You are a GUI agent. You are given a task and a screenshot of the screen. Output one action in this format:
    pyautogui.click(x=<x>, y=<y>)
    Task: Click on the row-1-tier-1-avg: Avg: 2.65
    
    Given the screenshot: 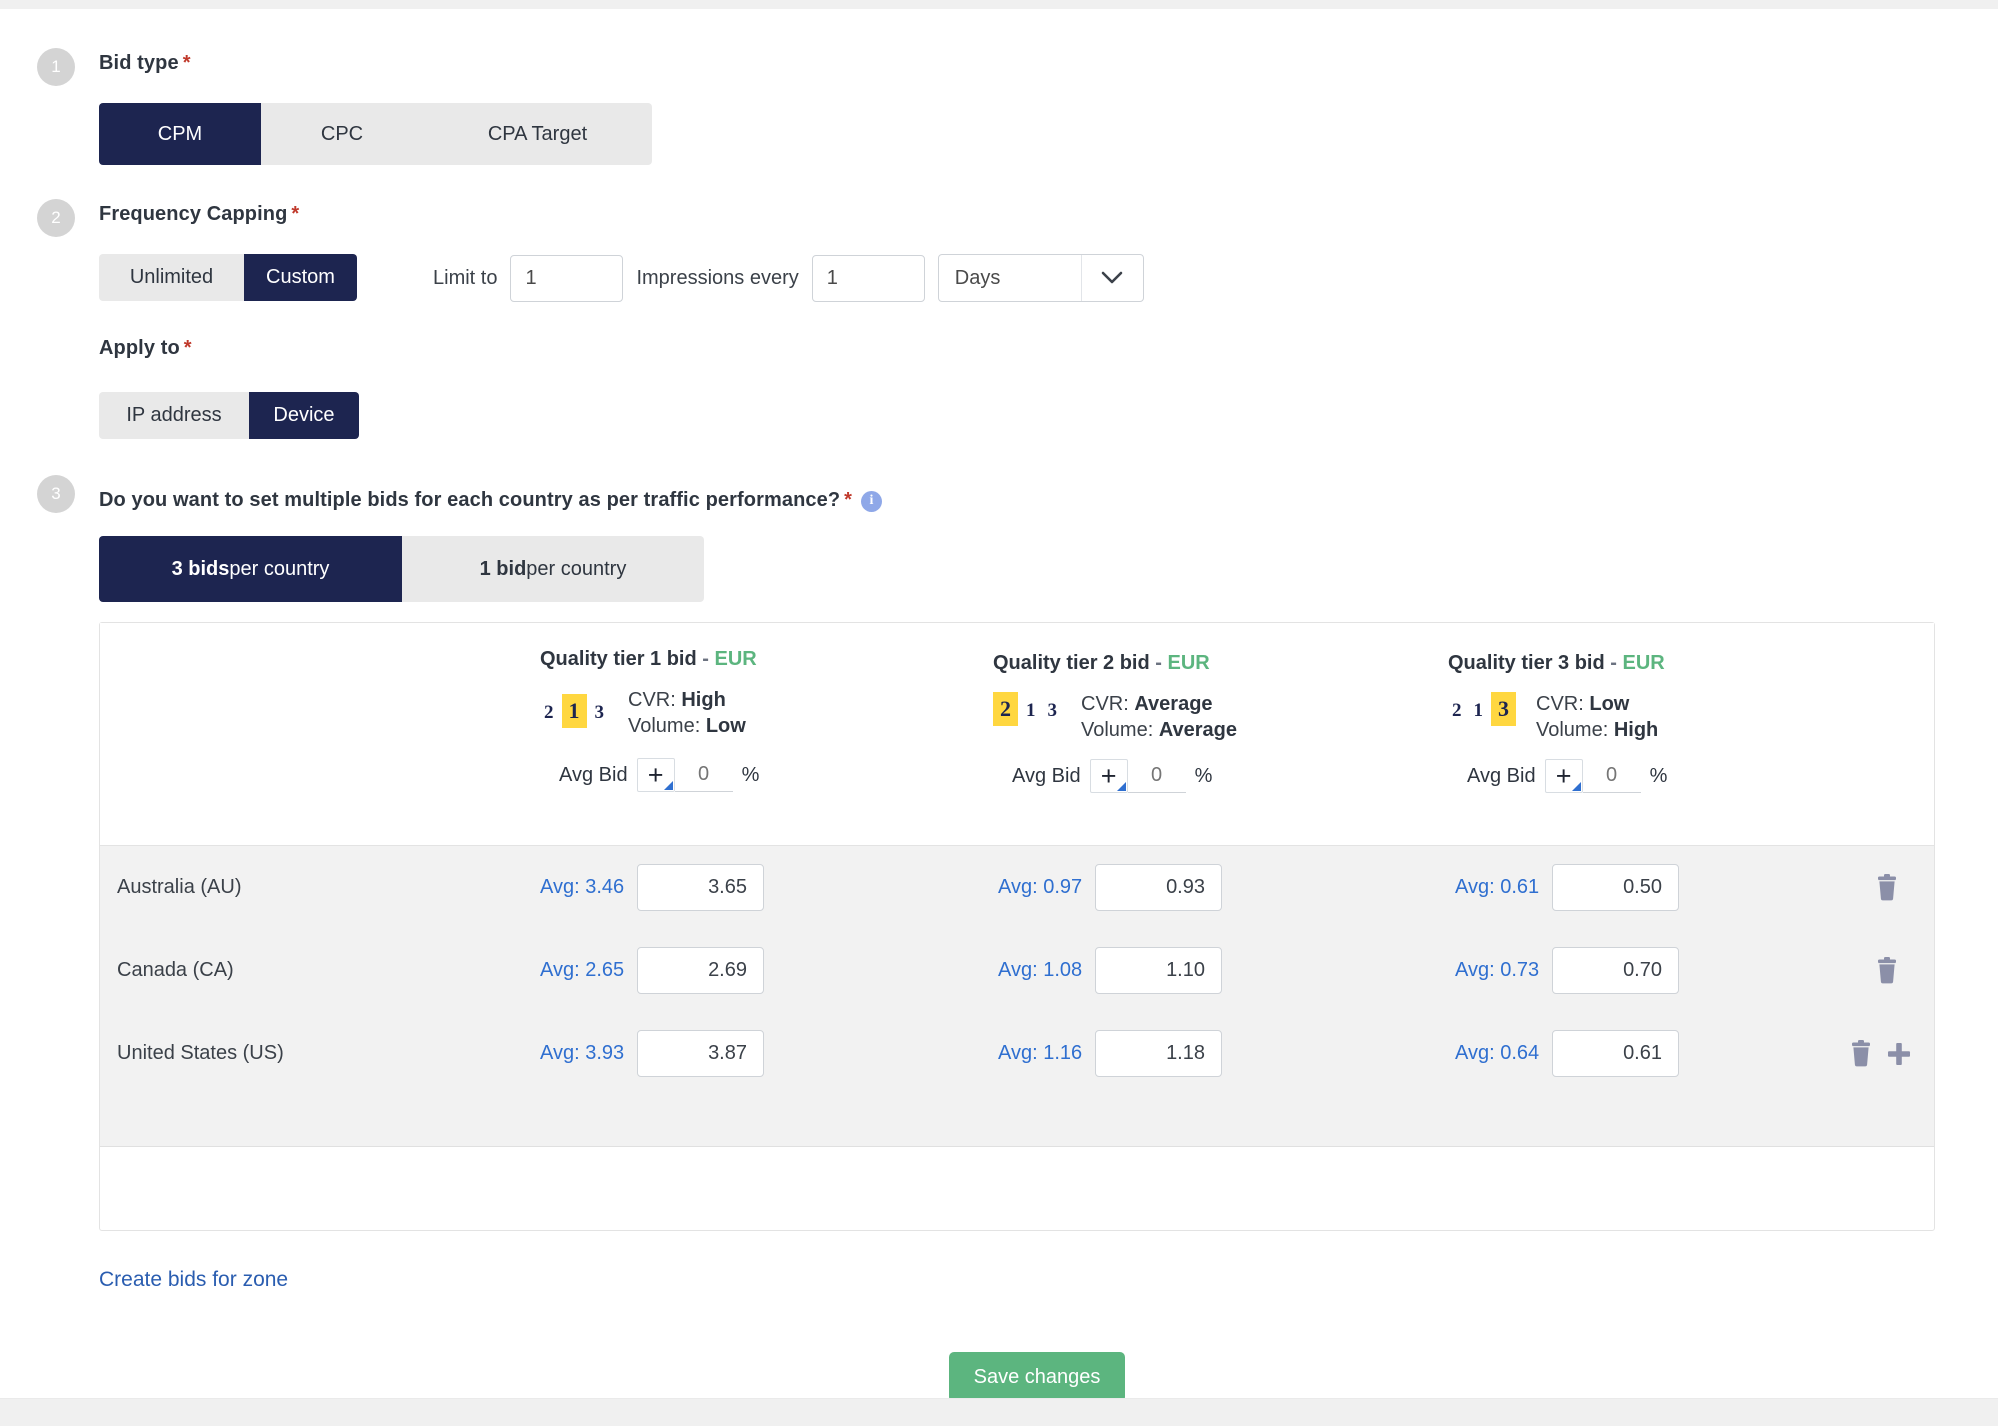 What is the action you would take?
    pyautogui.click(x=582, y=970)
    